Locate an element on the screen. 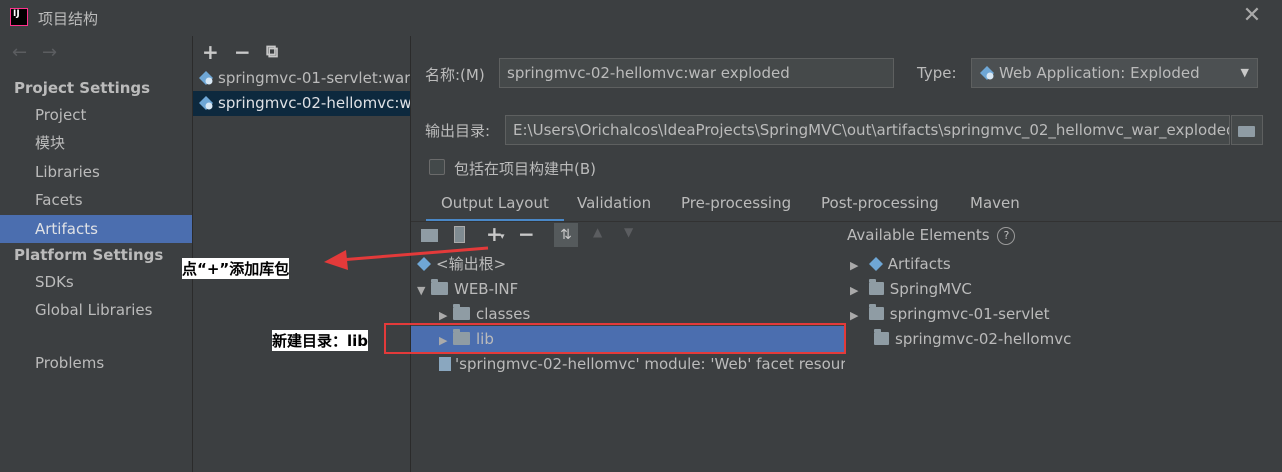 This screenshot has width=1282, height=472. include-in-build-label: 包括在项目构建中(B) is located at coordinates (525, 169).